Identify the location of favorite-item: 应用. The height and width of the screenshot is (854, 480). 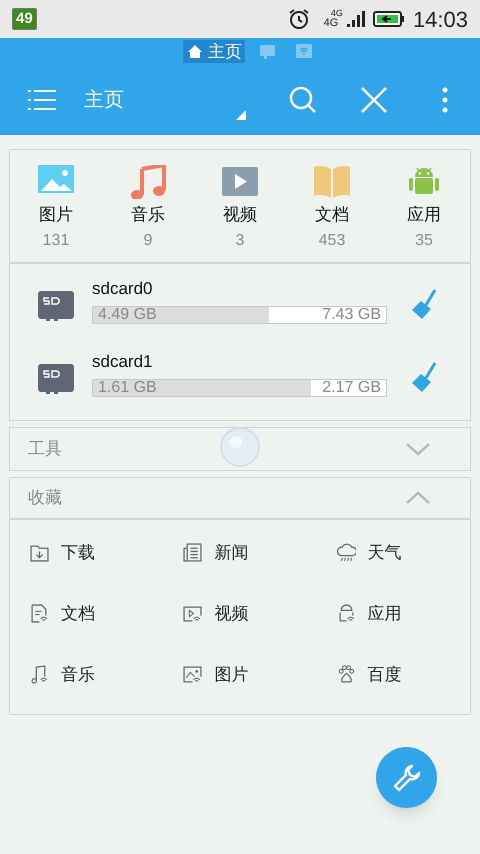
(393, 613).